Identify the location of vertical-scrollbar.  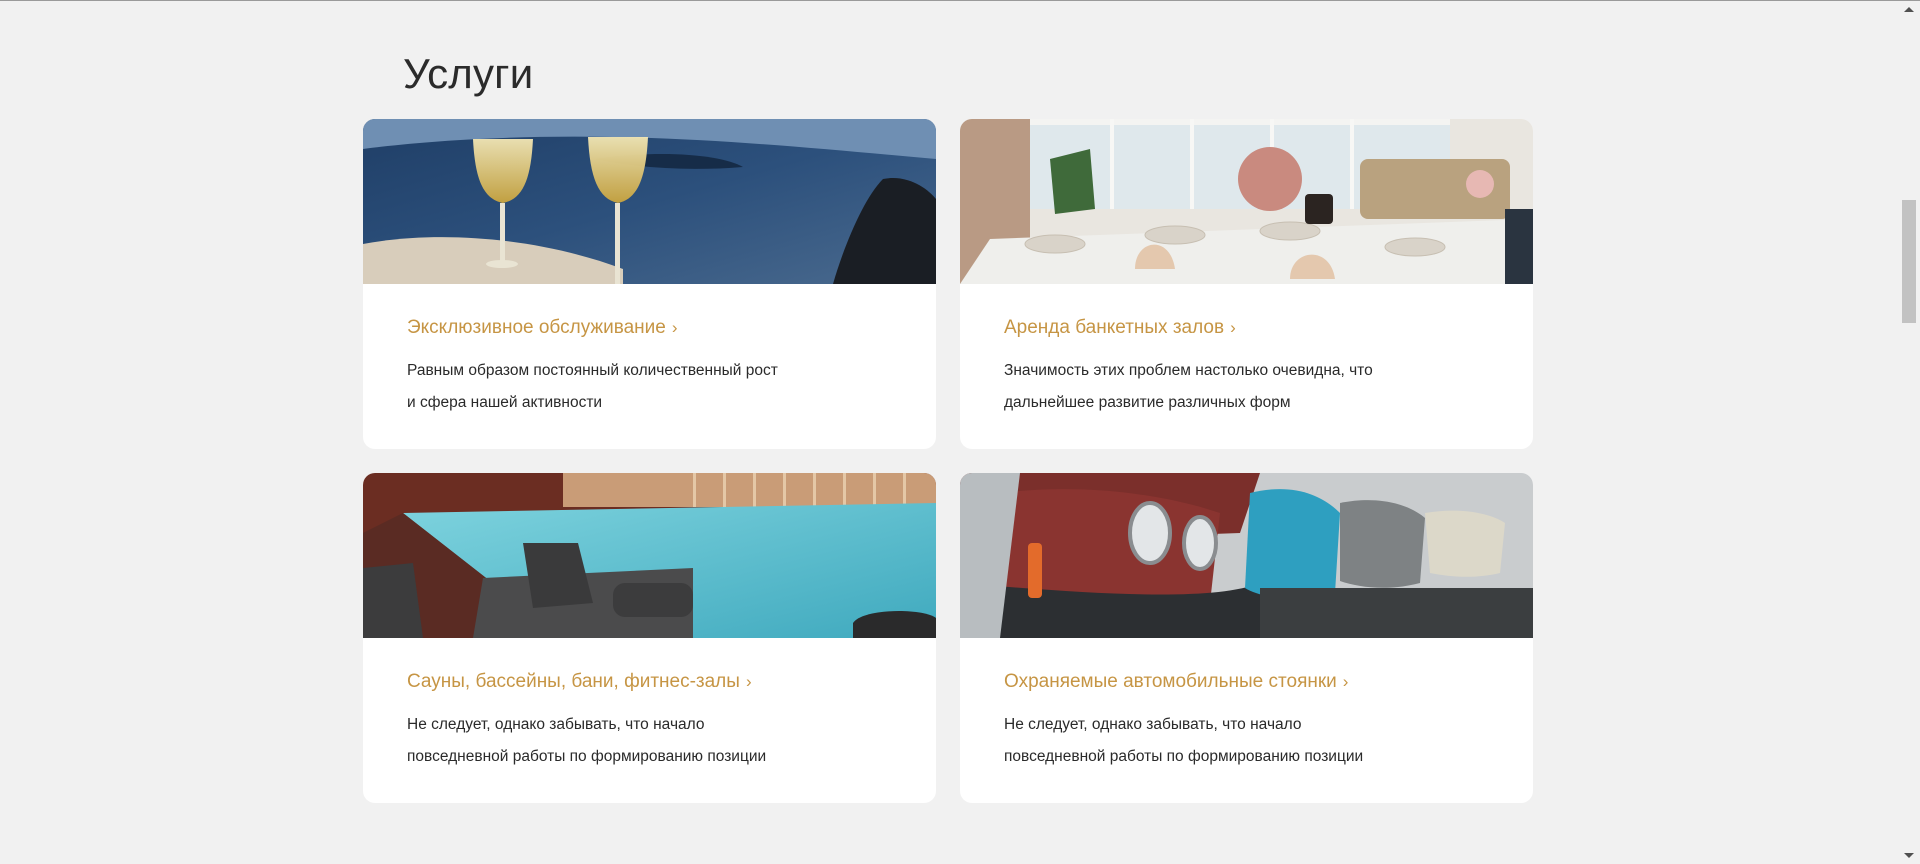
(1909, 432).